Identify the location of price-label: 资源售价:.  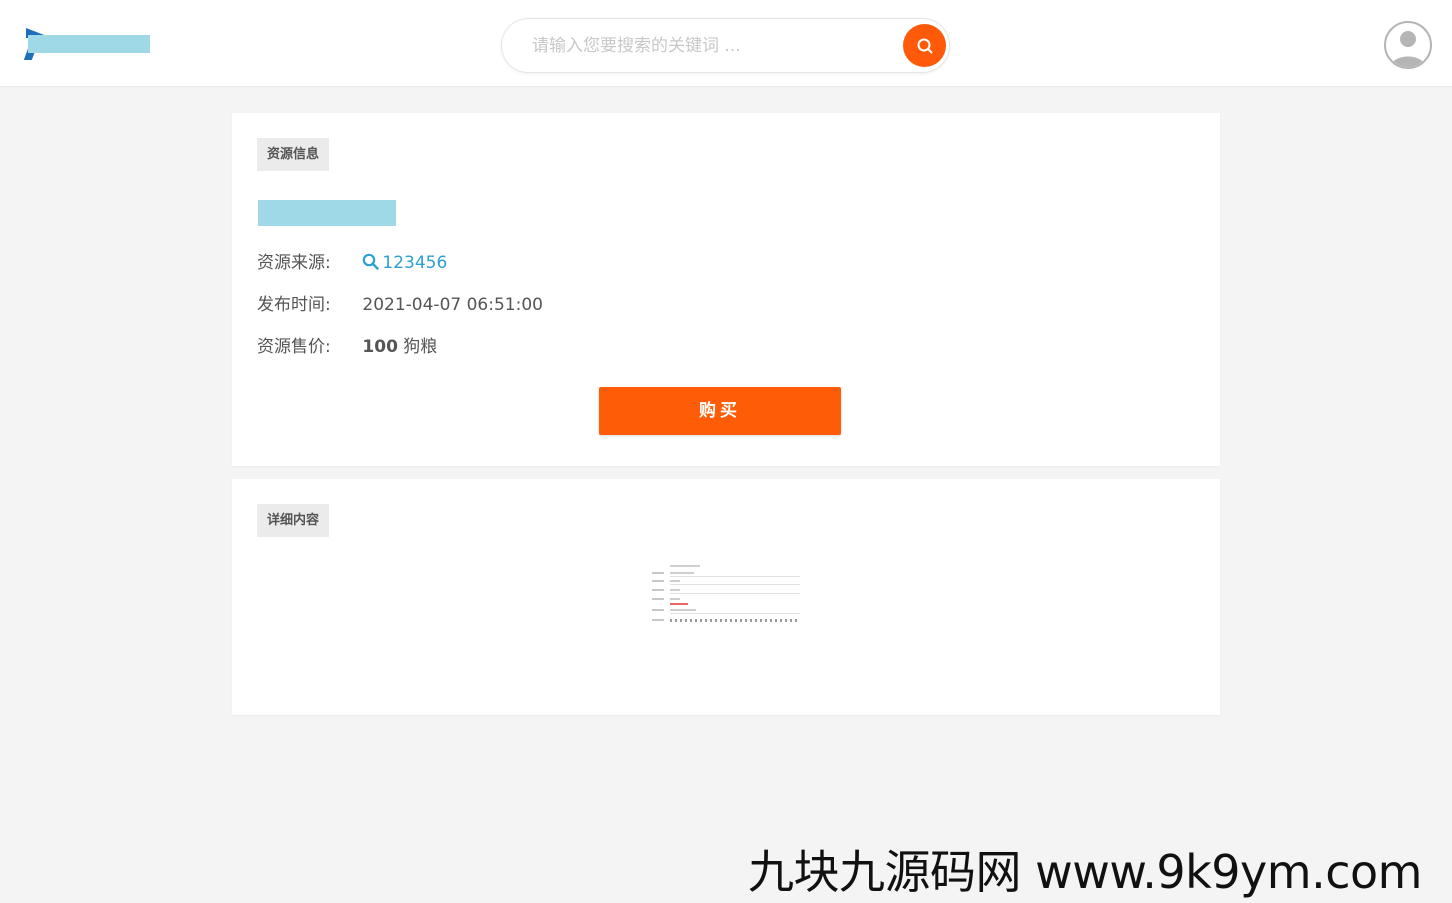
(294, 347).